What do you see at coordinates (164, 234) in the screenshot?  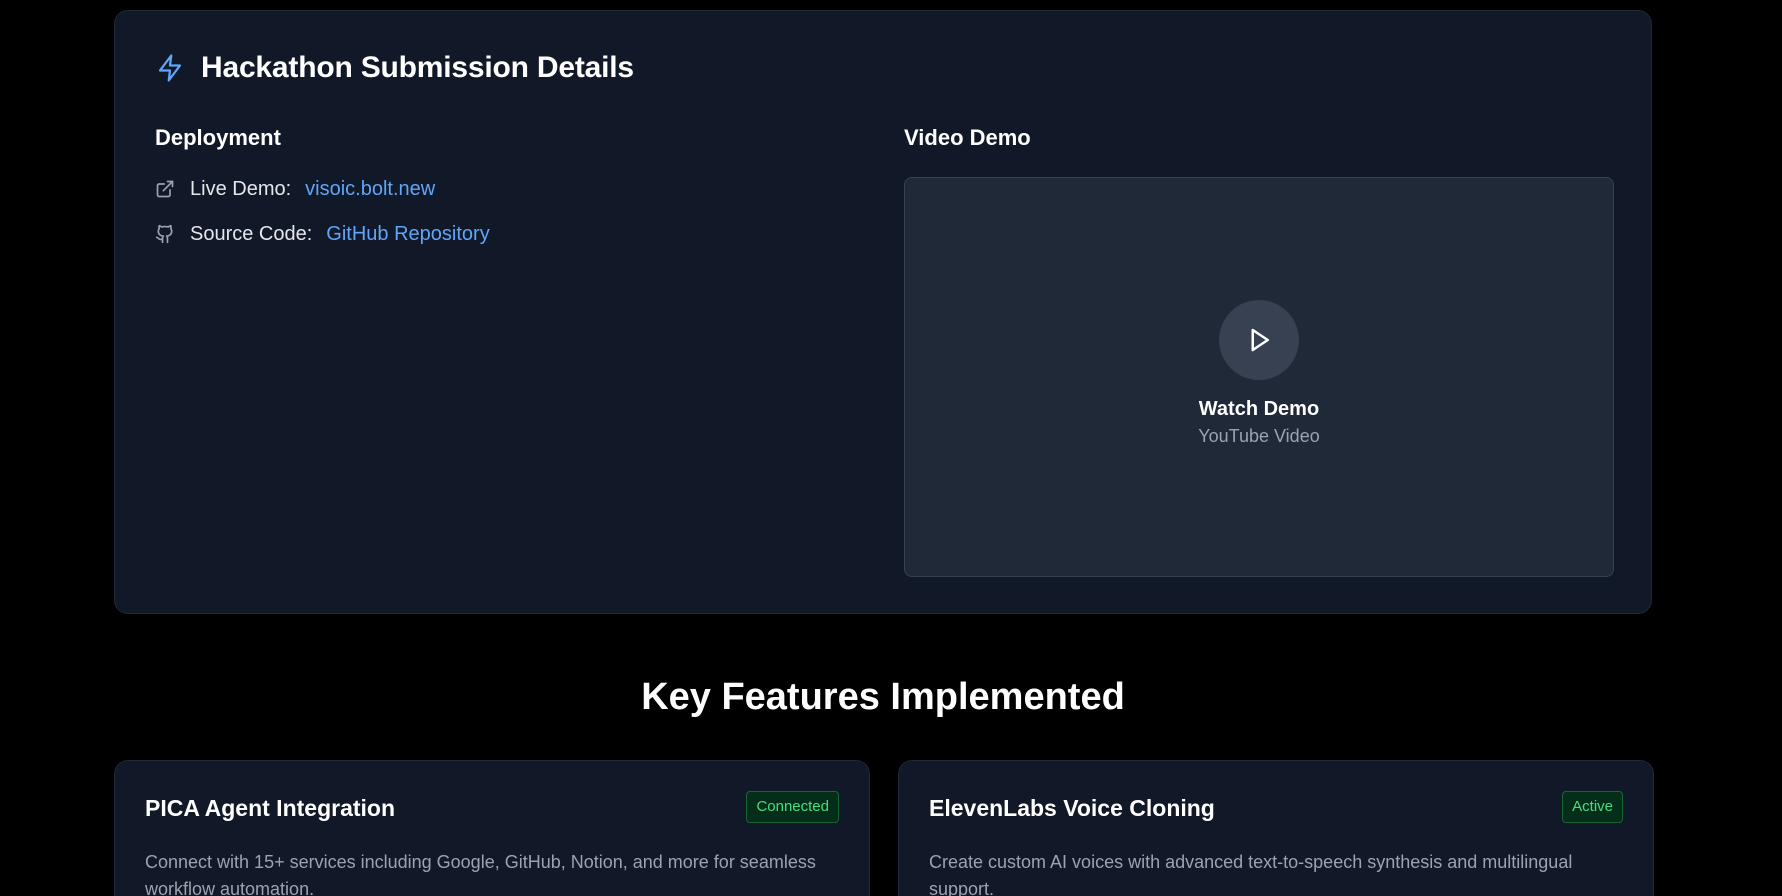 I see `github-icon` at bounding box center [164, 234].